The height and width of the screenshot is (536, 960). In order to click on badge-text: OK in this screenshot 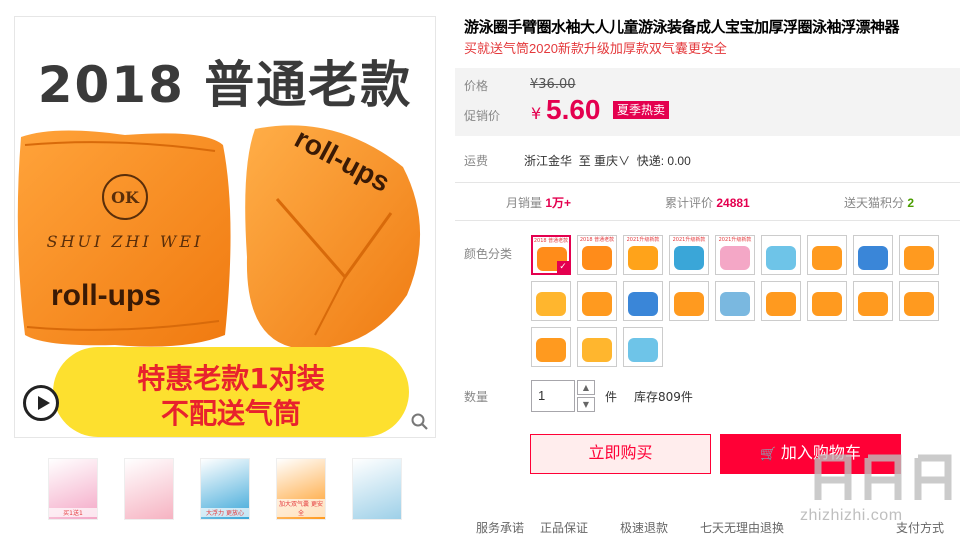, I will do `click(125, 197)`.